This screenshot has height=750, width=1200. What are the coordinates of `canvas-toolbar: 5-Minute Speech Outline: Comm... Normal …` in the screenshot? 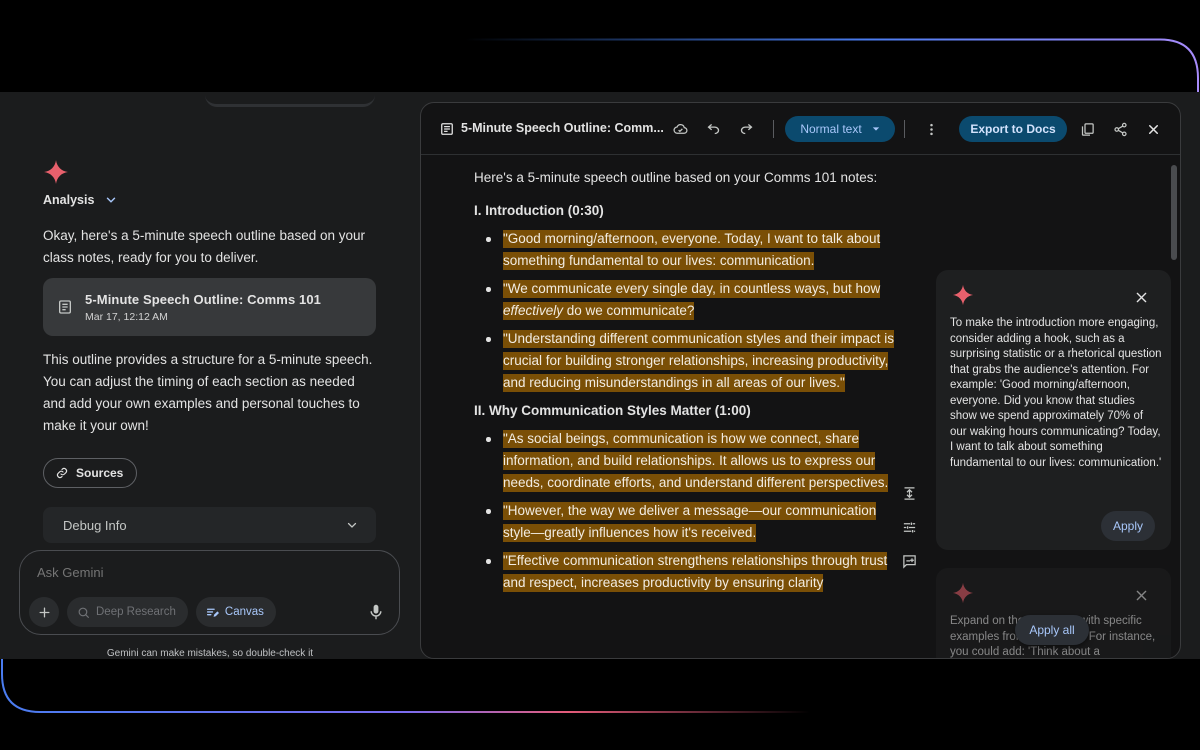 It's located at (800, 129).